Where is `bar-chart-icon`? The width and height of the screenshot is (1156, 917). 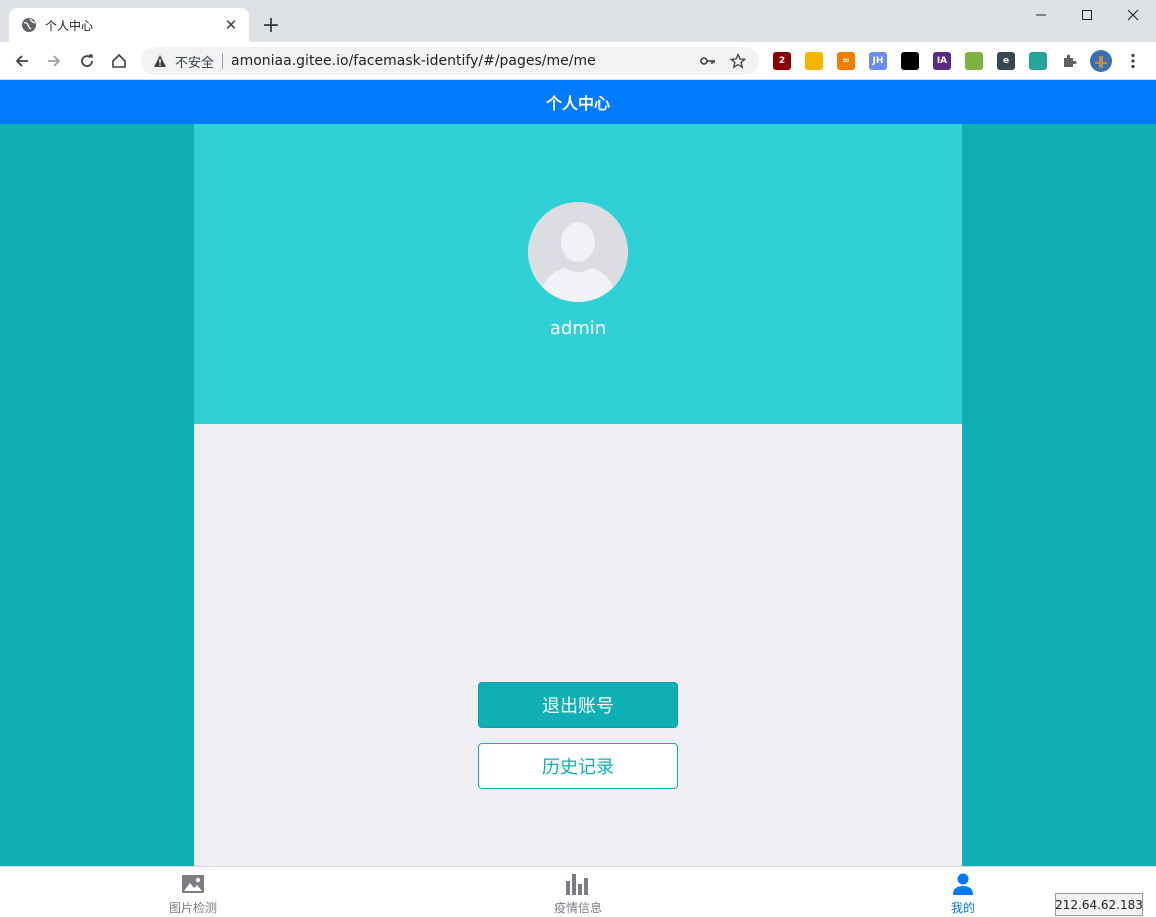
bar-chart-icon is located at coordinates (578, 884).